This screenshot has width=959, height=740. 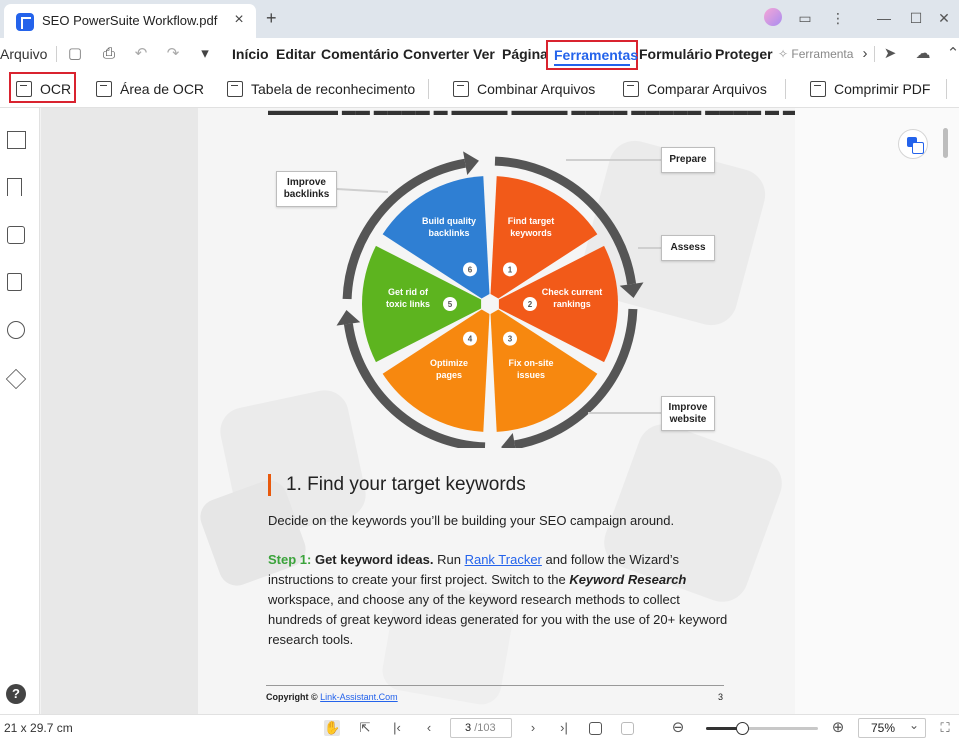 I want to click on menu-pagina: Página, so click(x=525, y=54).